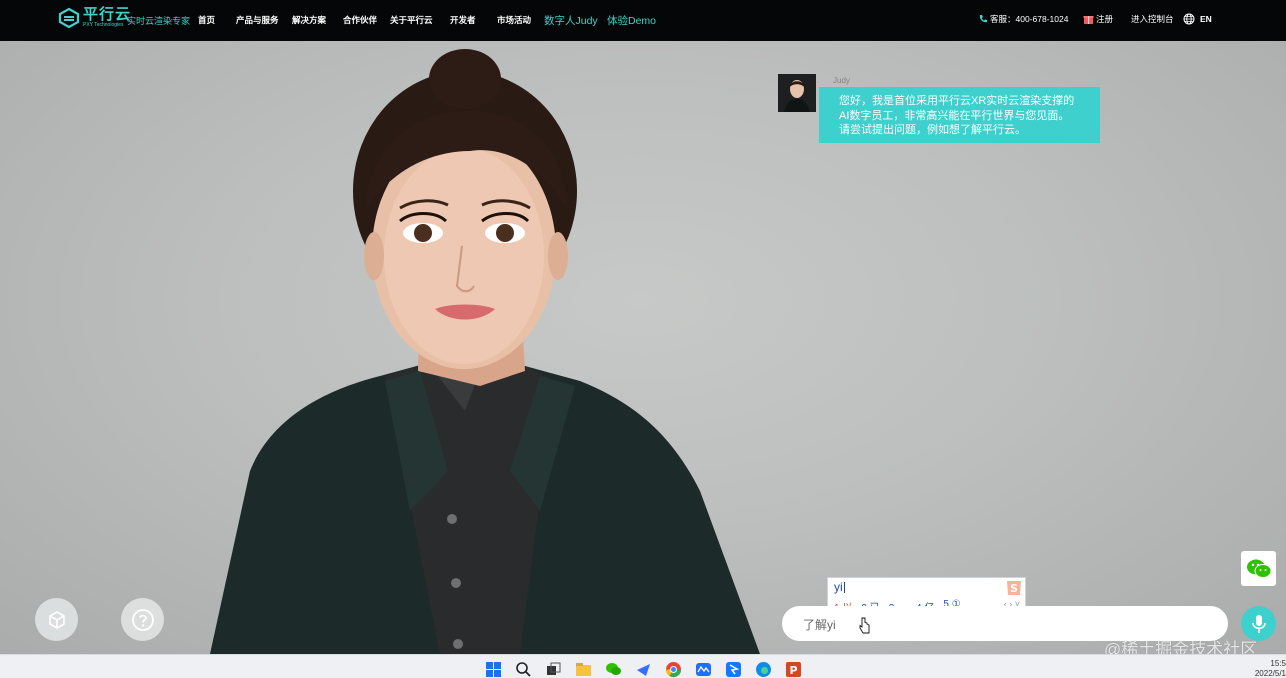  I want to click on wechat-button, so click(1258, 568).